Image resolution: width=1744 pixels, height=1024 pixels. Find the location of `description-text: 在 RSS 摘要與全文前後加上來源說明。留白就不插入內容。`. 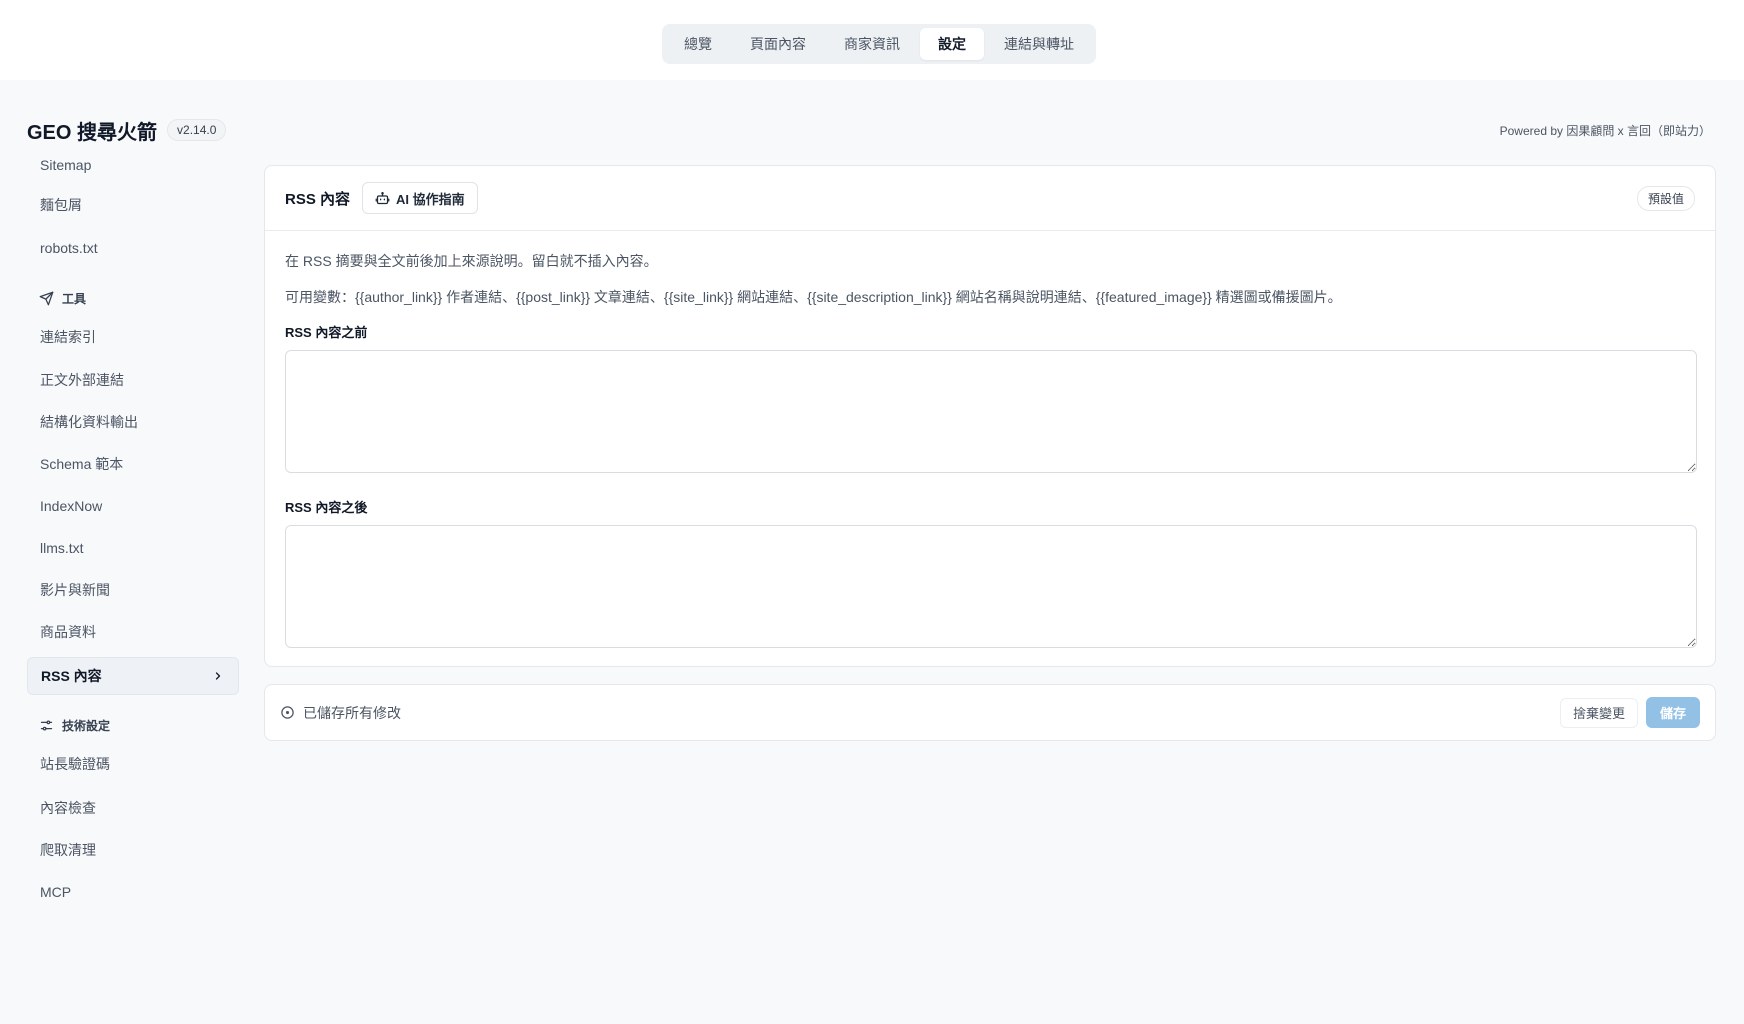

description-text: 在 RSS 摘要與全文前後加上來源說明。留白就不插入內容。 is located at coordinates (471, 261).